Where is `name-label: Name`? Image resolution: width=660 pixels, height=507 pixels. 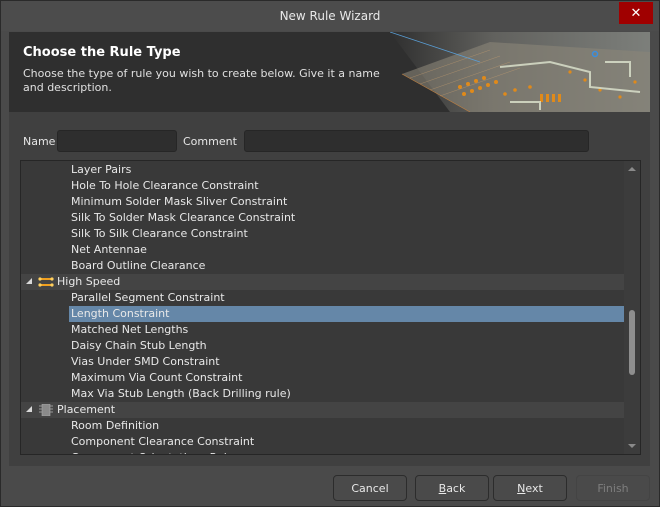
name-label: Name is located at coordinates (39, 141).